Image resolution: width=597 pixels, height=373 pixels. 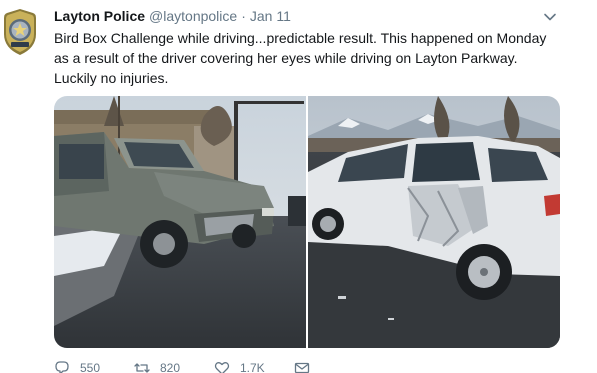 I want to click on author-handle: @laytonpolice, so click(x=193, y=16).